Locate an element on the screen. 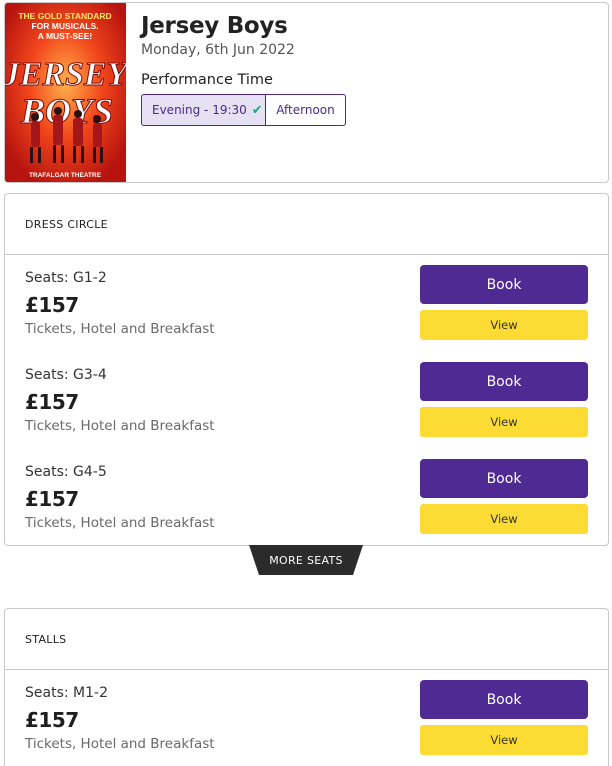  svg-text: FOR MUSICALS. is located at coordinates (64, 26).